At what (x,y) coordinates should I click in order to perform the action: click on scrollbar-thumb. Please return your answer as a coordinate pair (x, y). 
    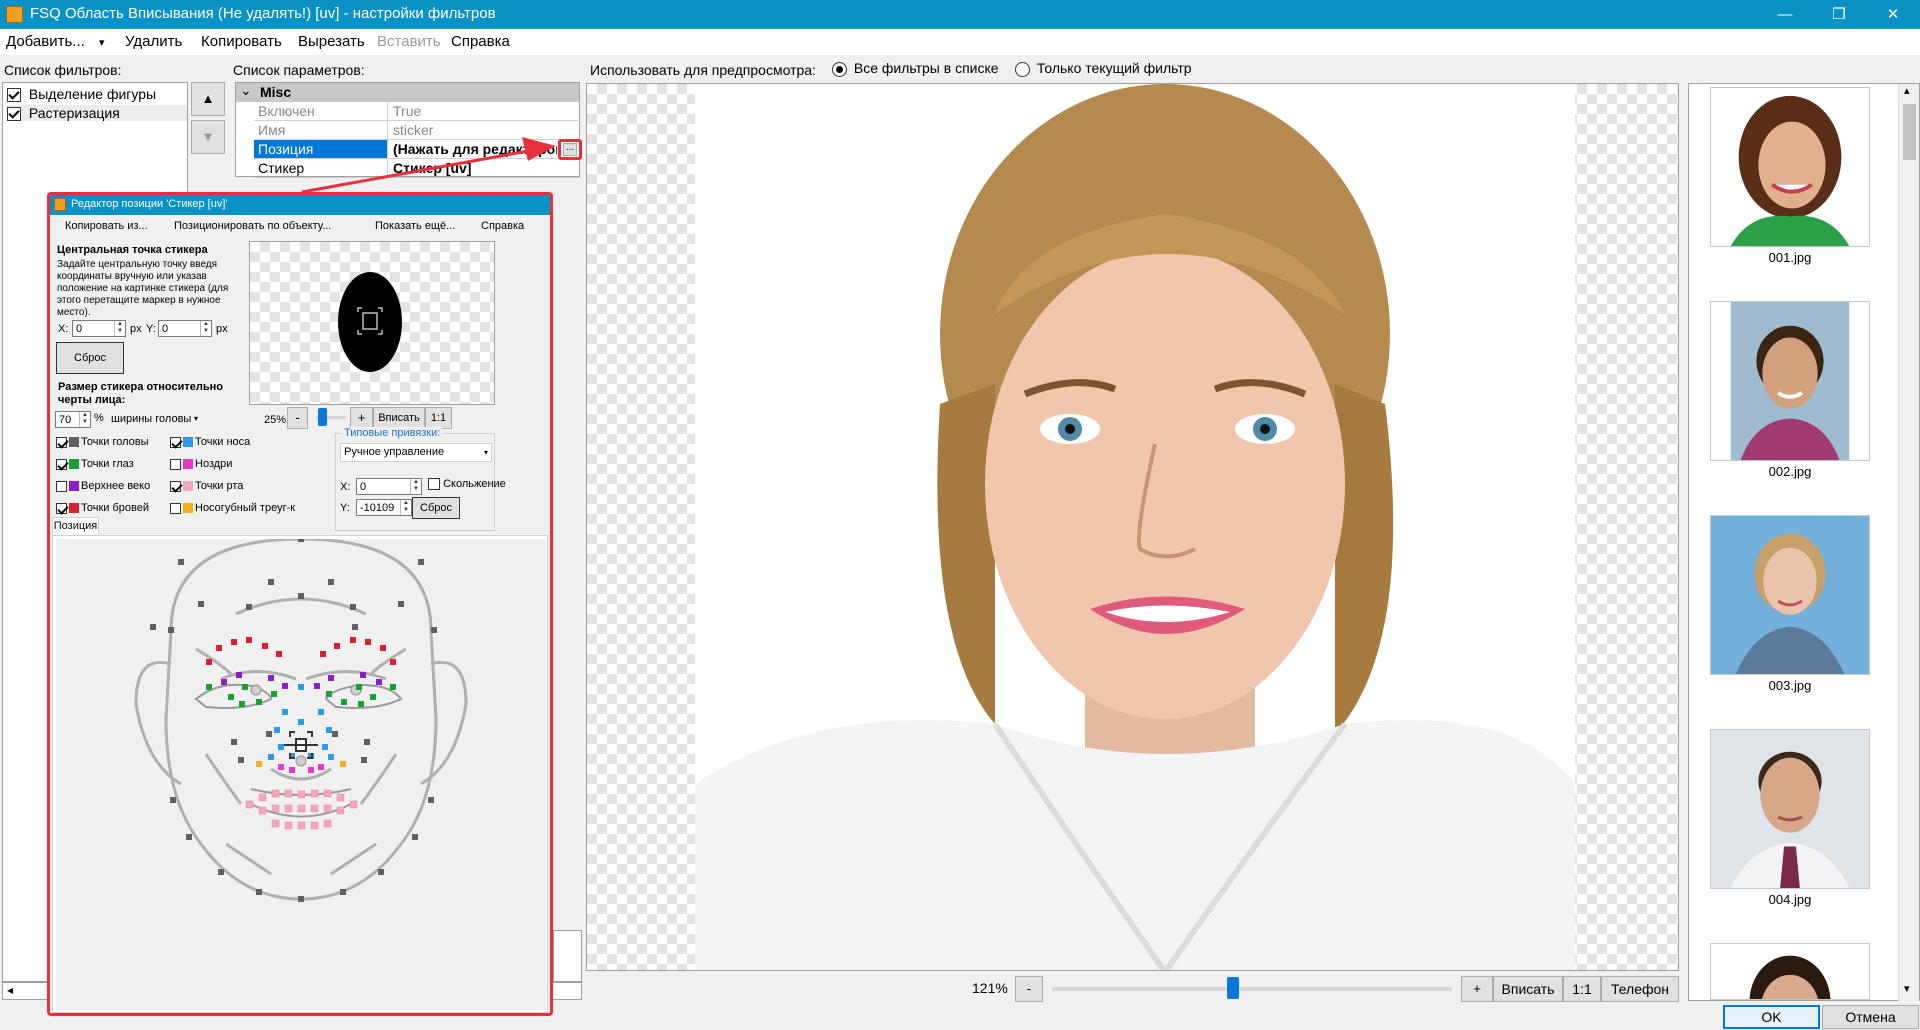
    Looking at the image, I should click on (1909, 132).